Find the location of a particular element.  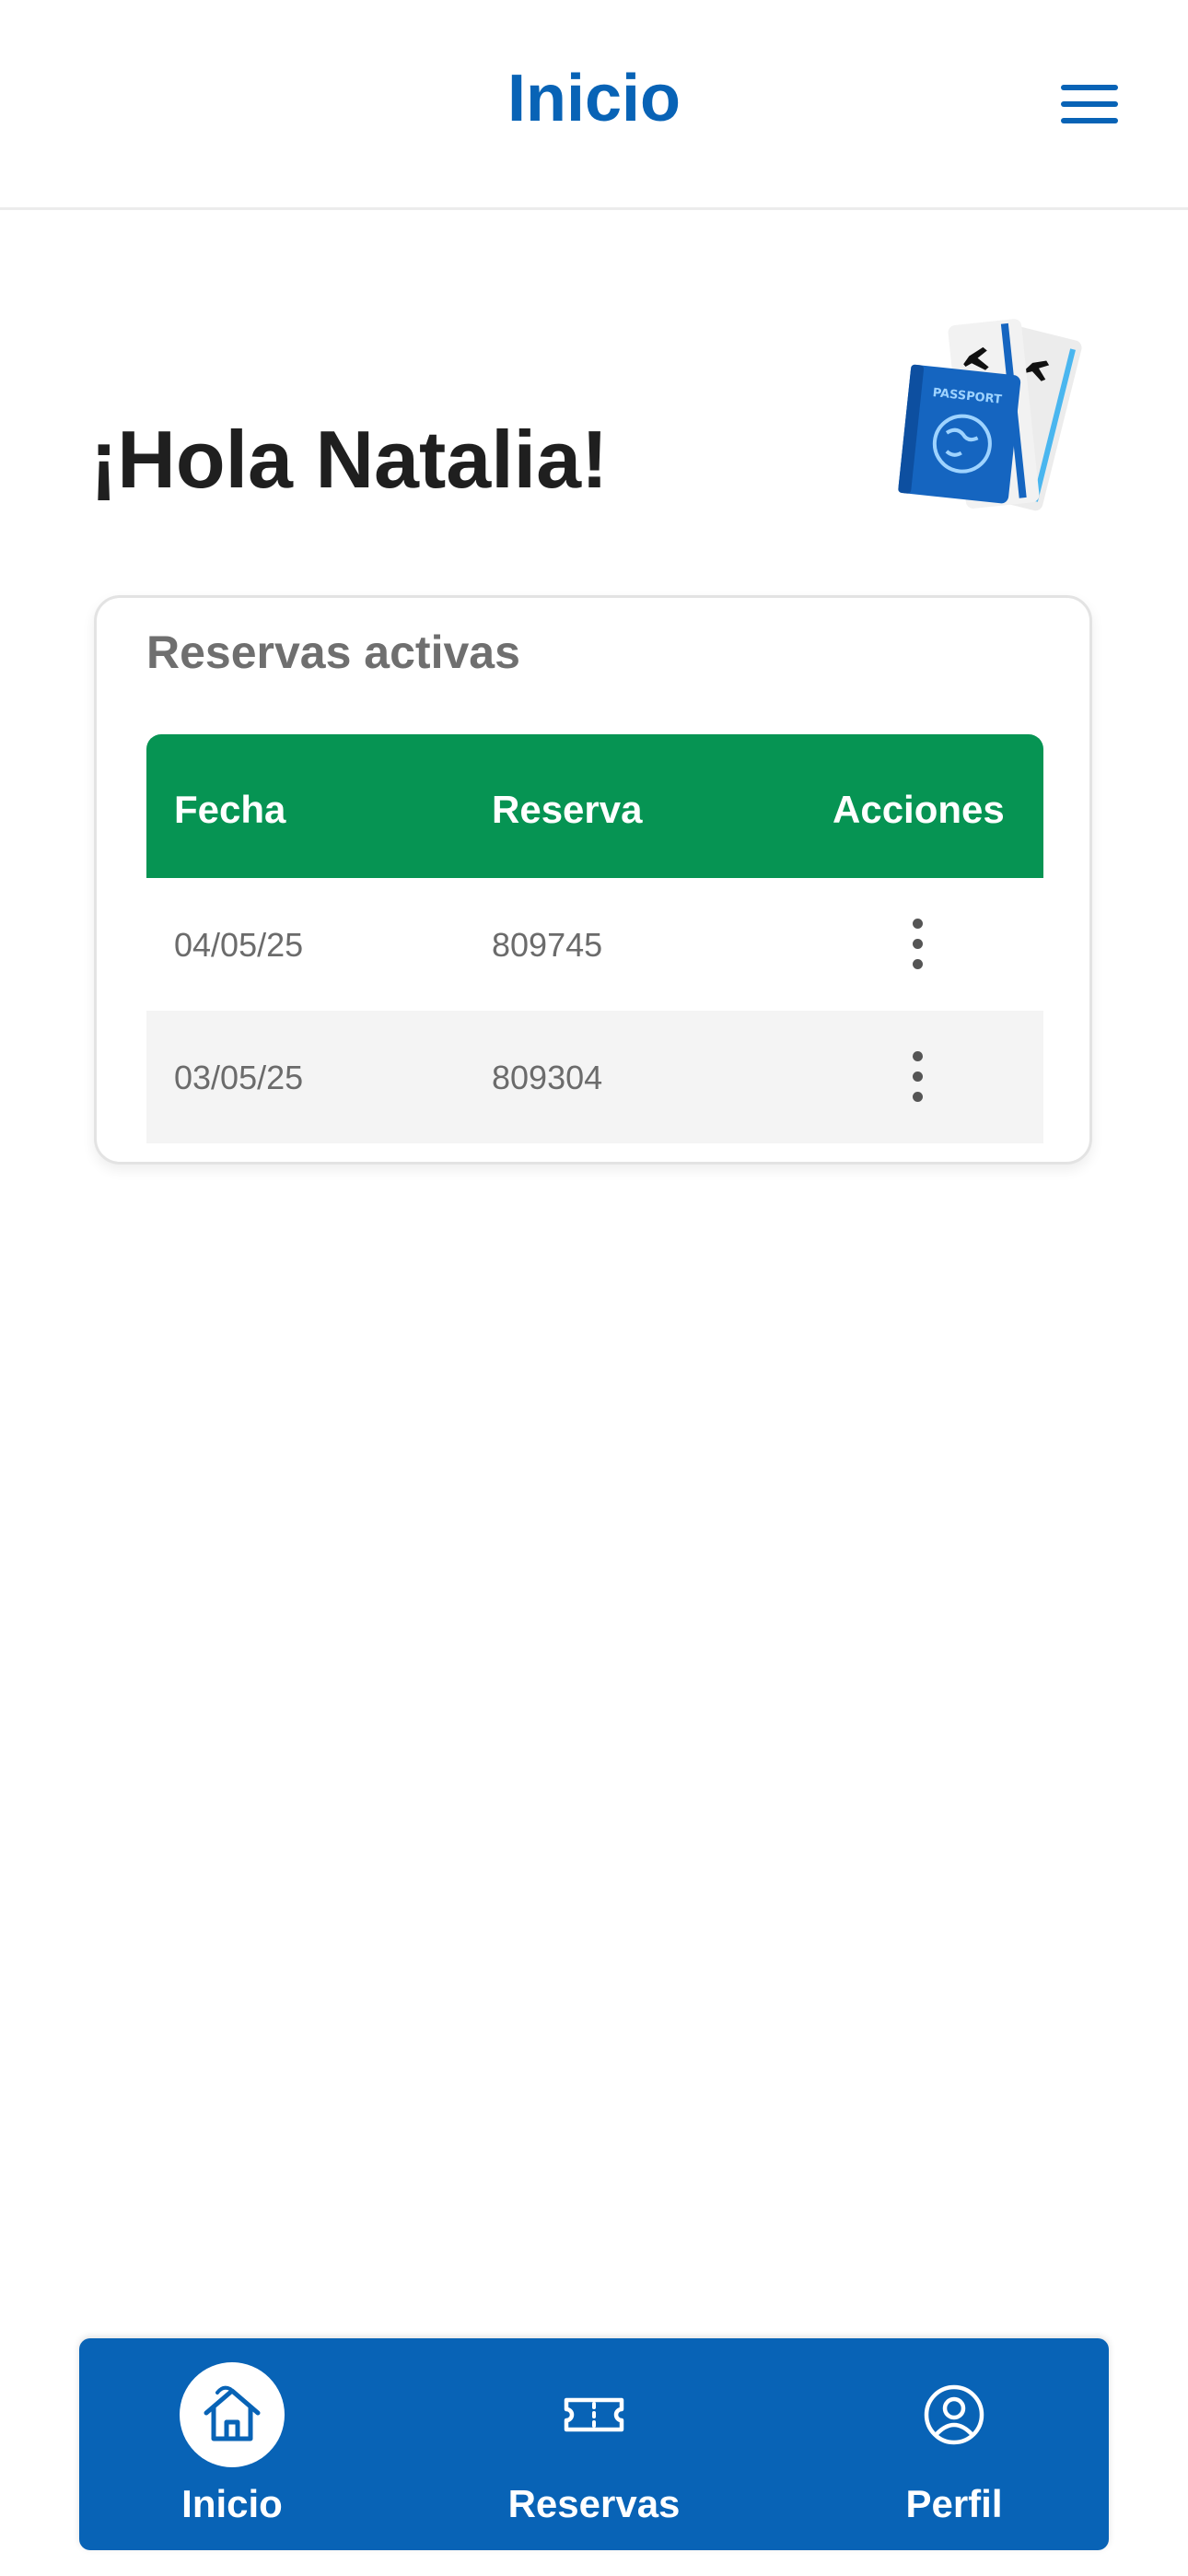

hamburger-menu-icon is located at coordinates (1091, 104).